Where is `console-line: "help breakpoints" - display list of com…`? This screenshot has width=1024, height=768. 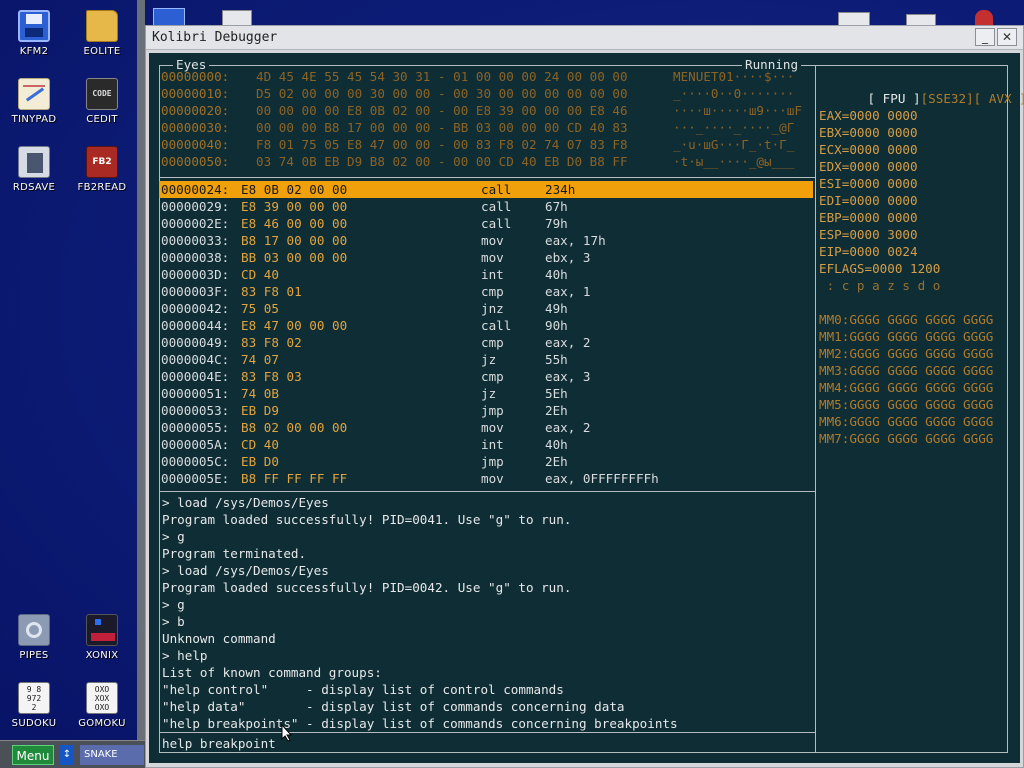
console-line: "help breakpoints" - display list of com… is located at coordinates (420, 723).